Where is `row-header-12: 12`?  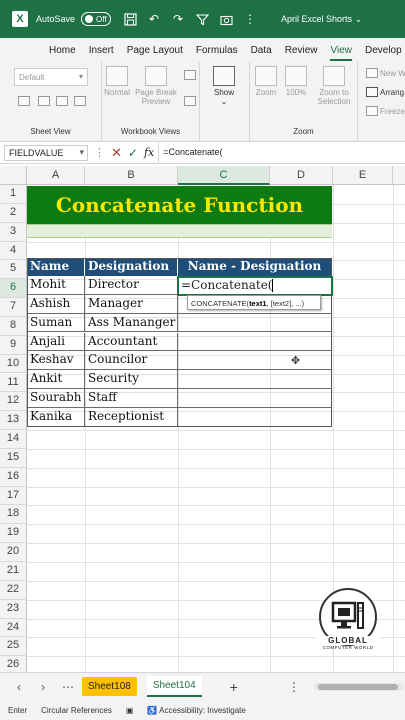
row-header-12: 12 is located at coordinates (13, 402).